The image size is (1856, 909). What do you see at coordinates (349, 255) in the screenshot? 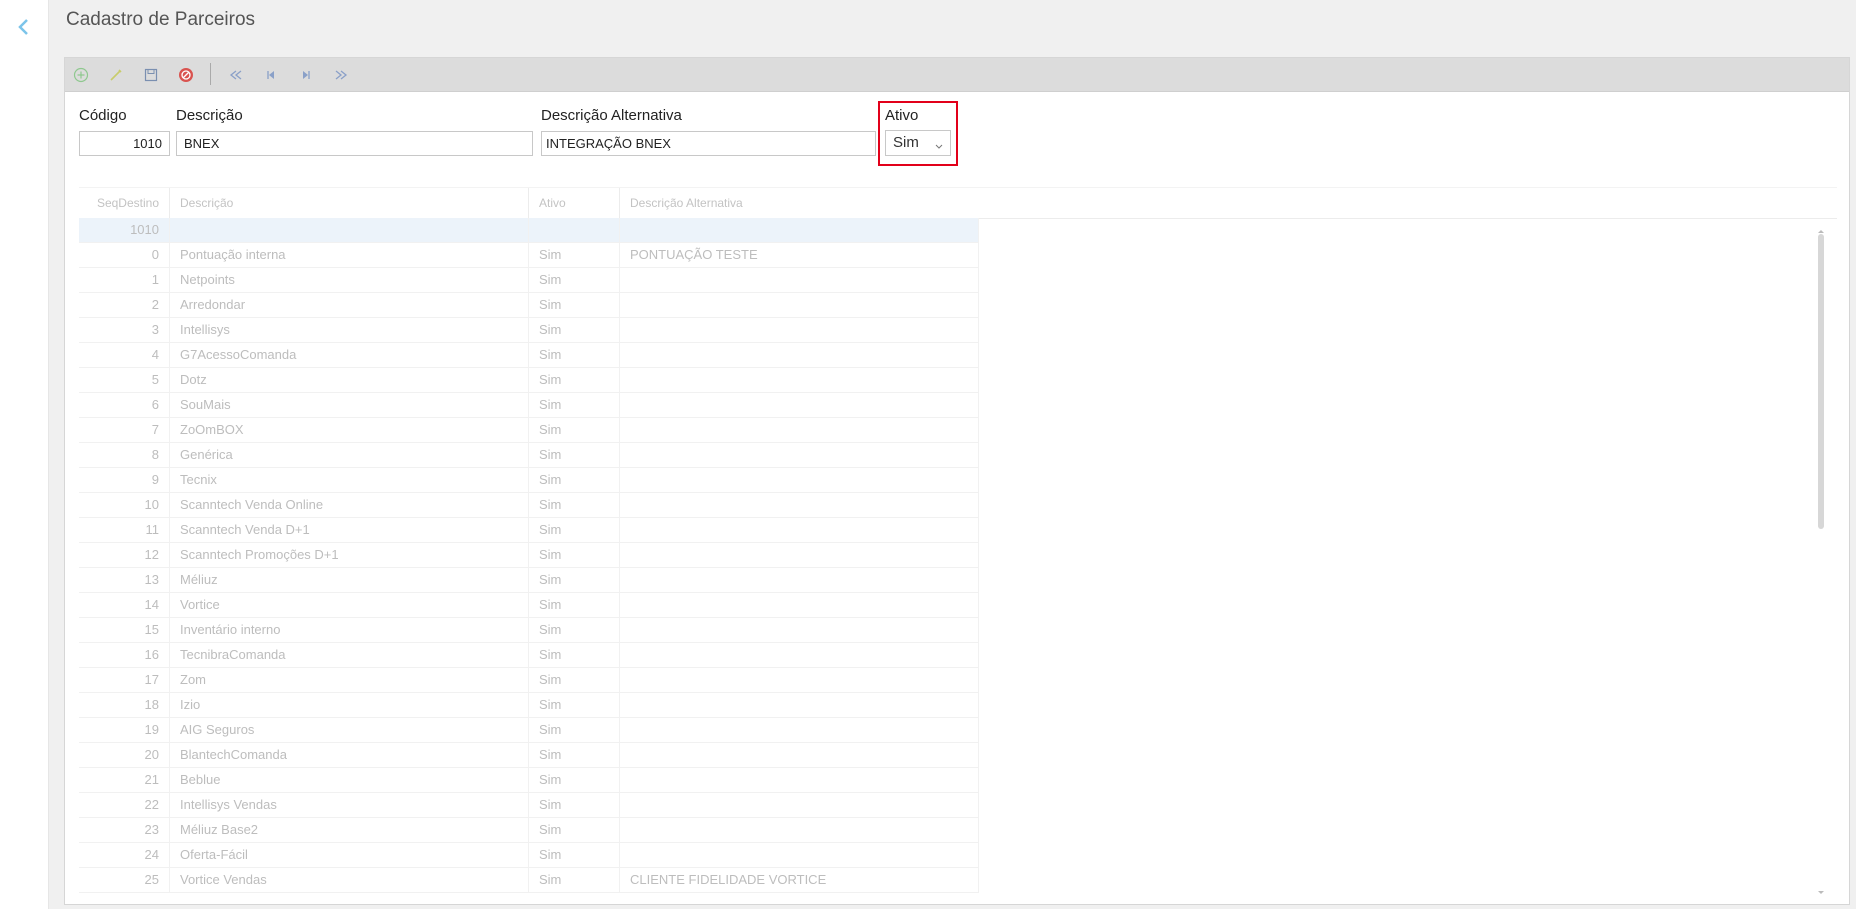
I see `cell-descricao: Pontuação interna` at bounding box center [349, 255].